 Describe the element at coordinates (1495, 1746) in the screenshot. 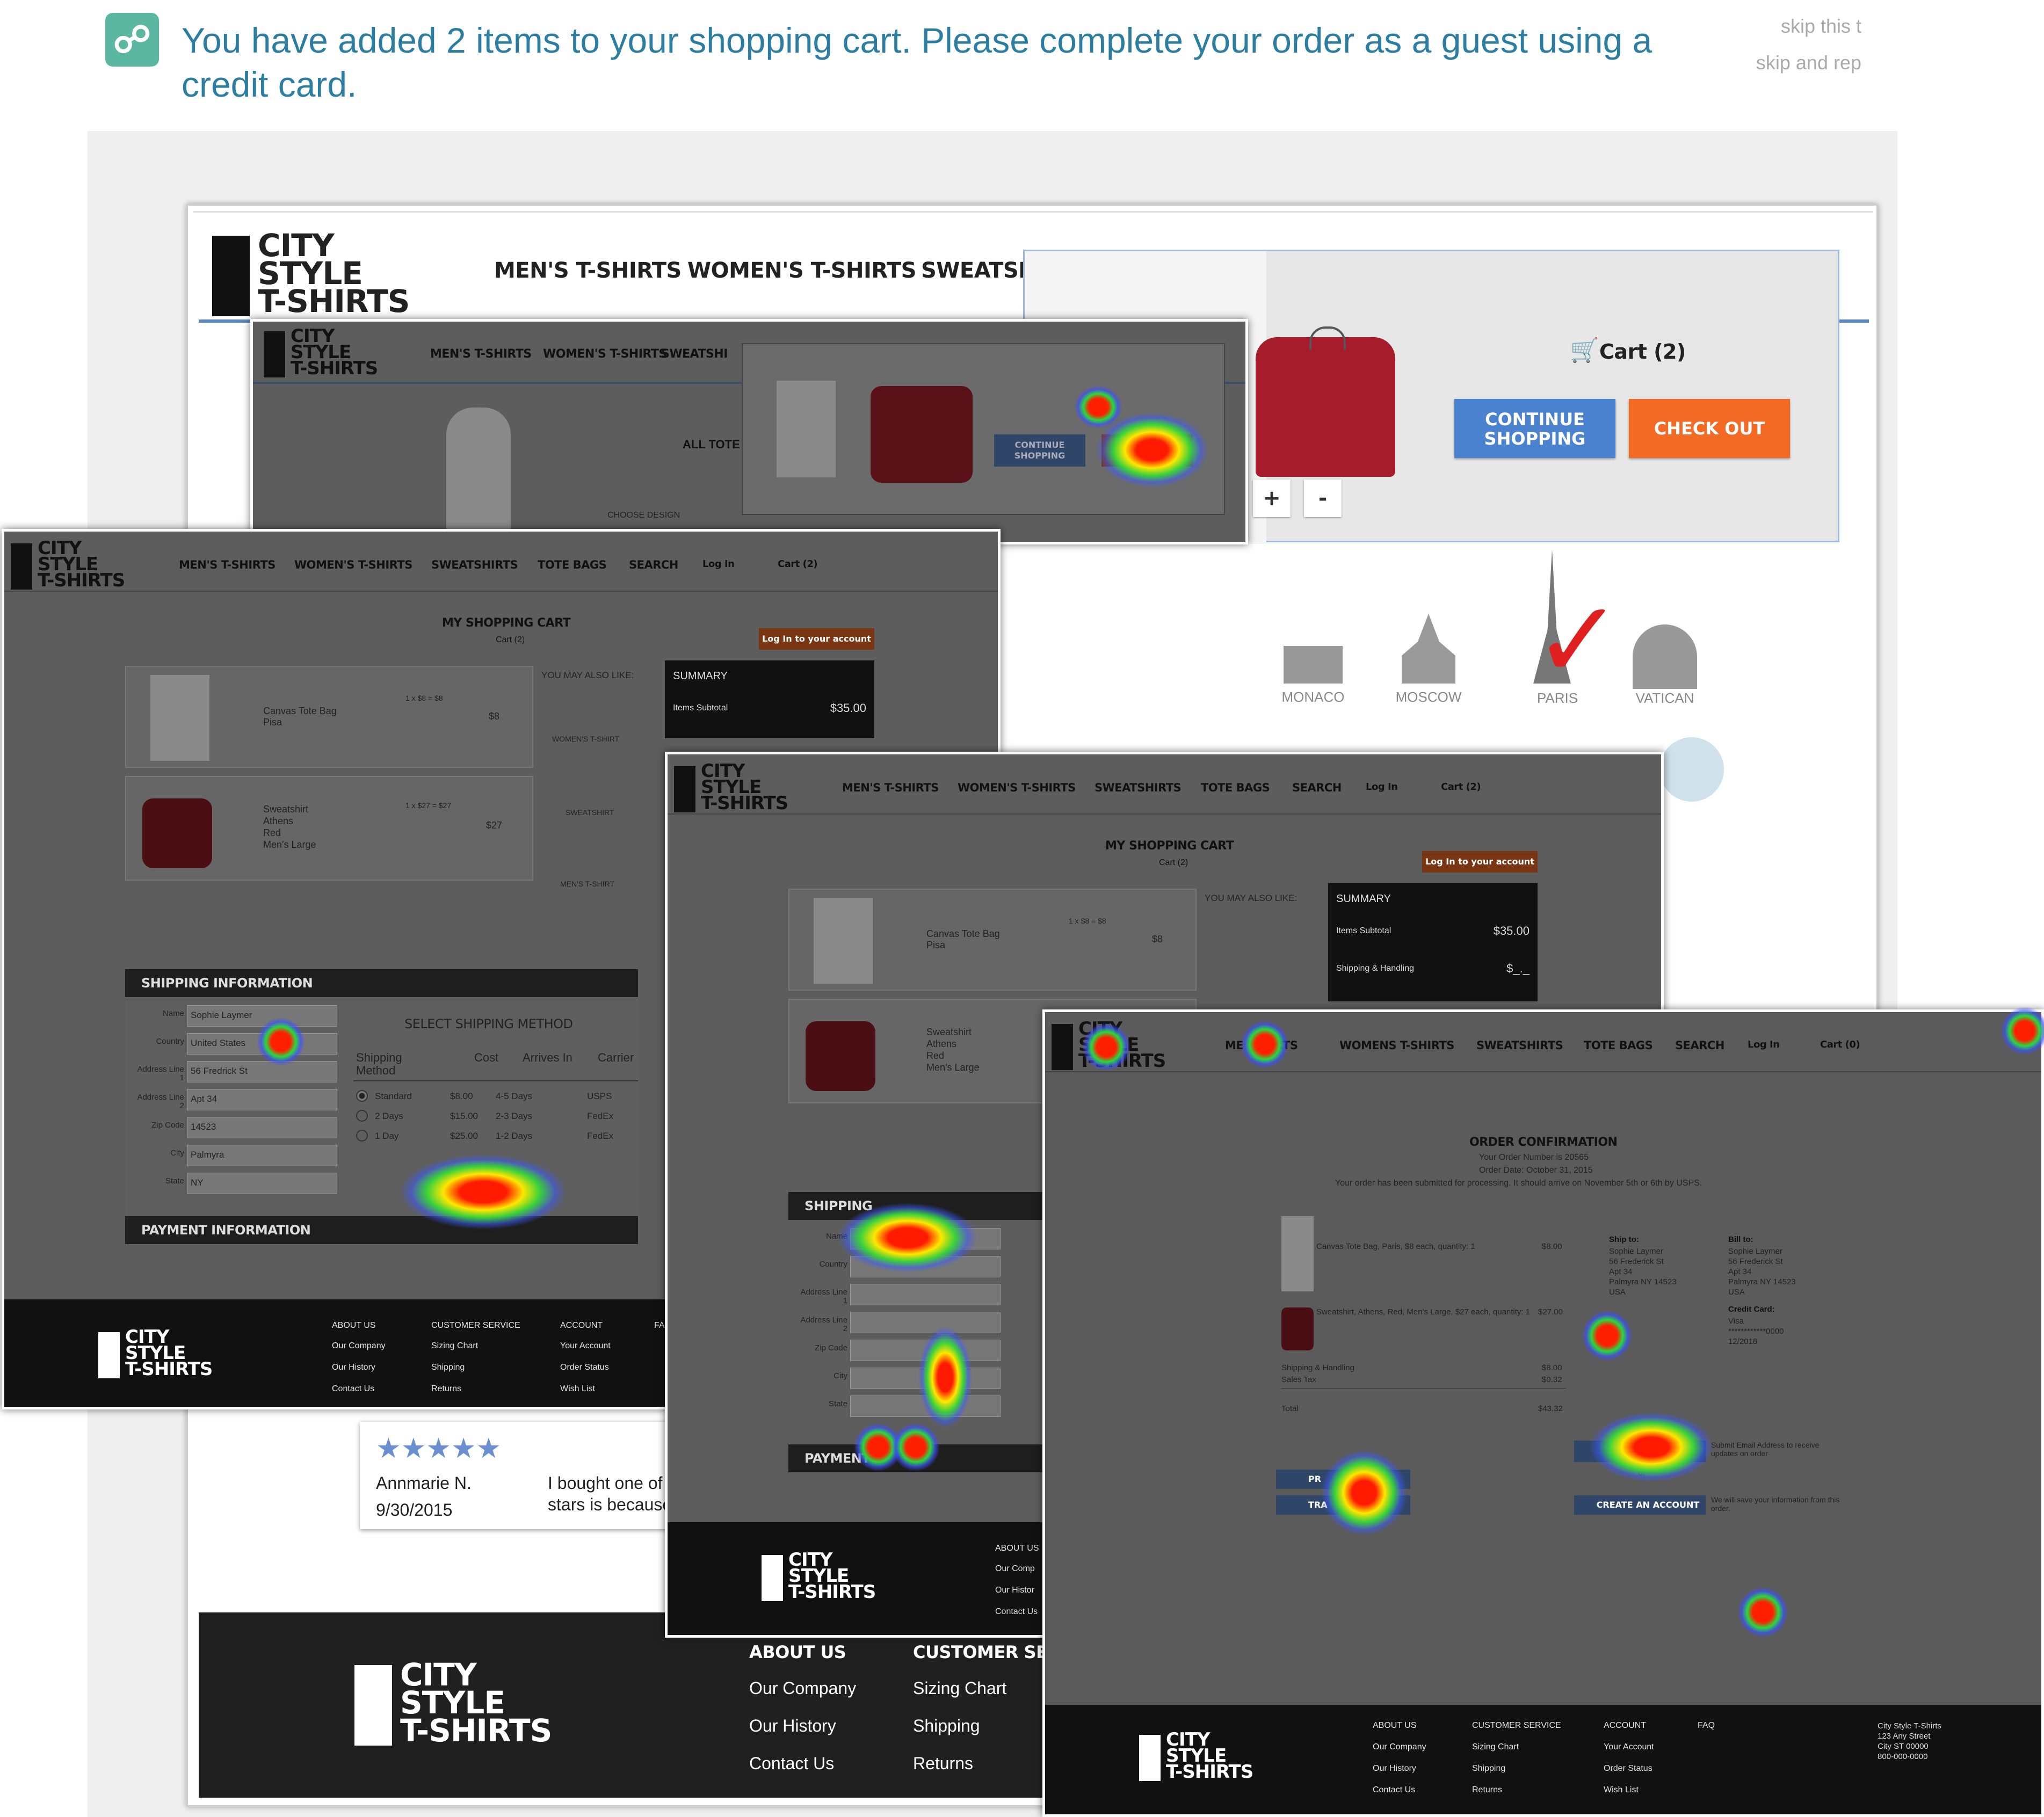

I see `panel4-footer-sizing: Sizing Chart` at that location.